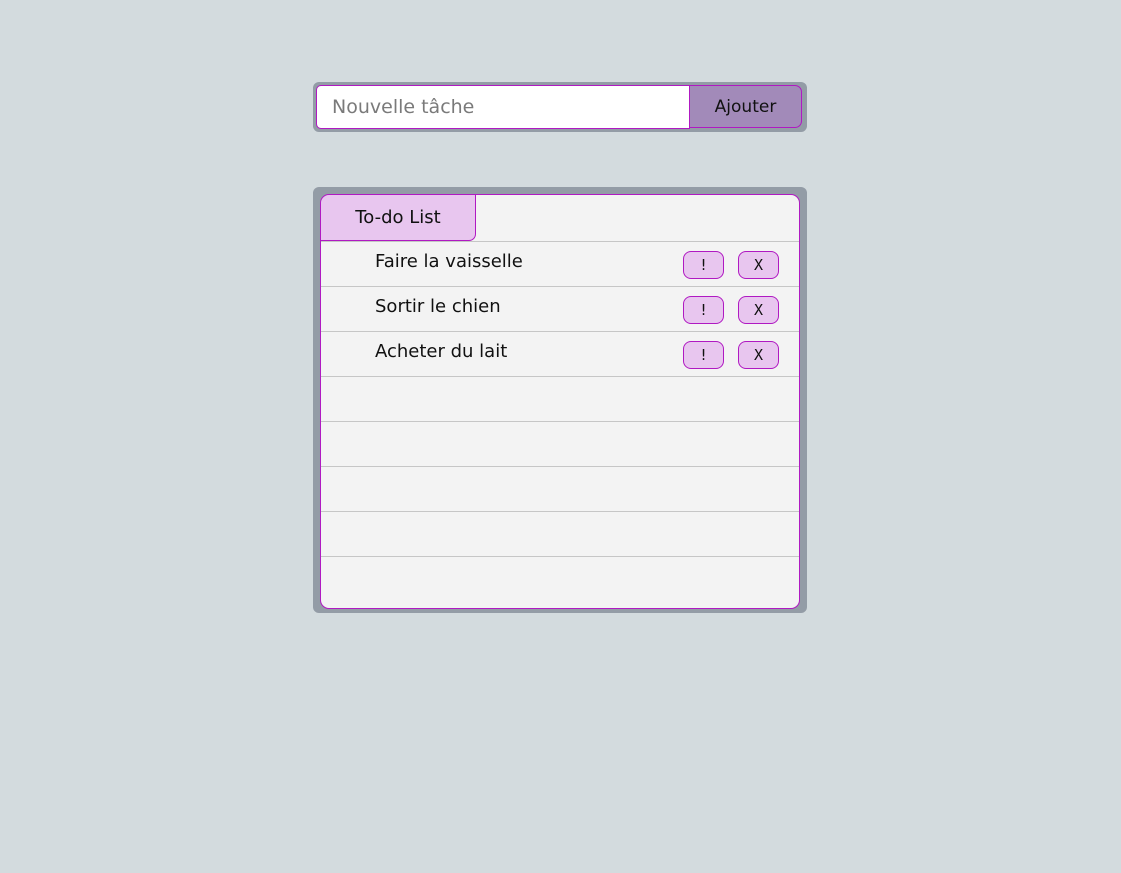 This screenshot has height=873, width=1121. Describe the element at coordinates (438, 306) in the screenshot. I see `task-label: Sortir le chien` at that location.